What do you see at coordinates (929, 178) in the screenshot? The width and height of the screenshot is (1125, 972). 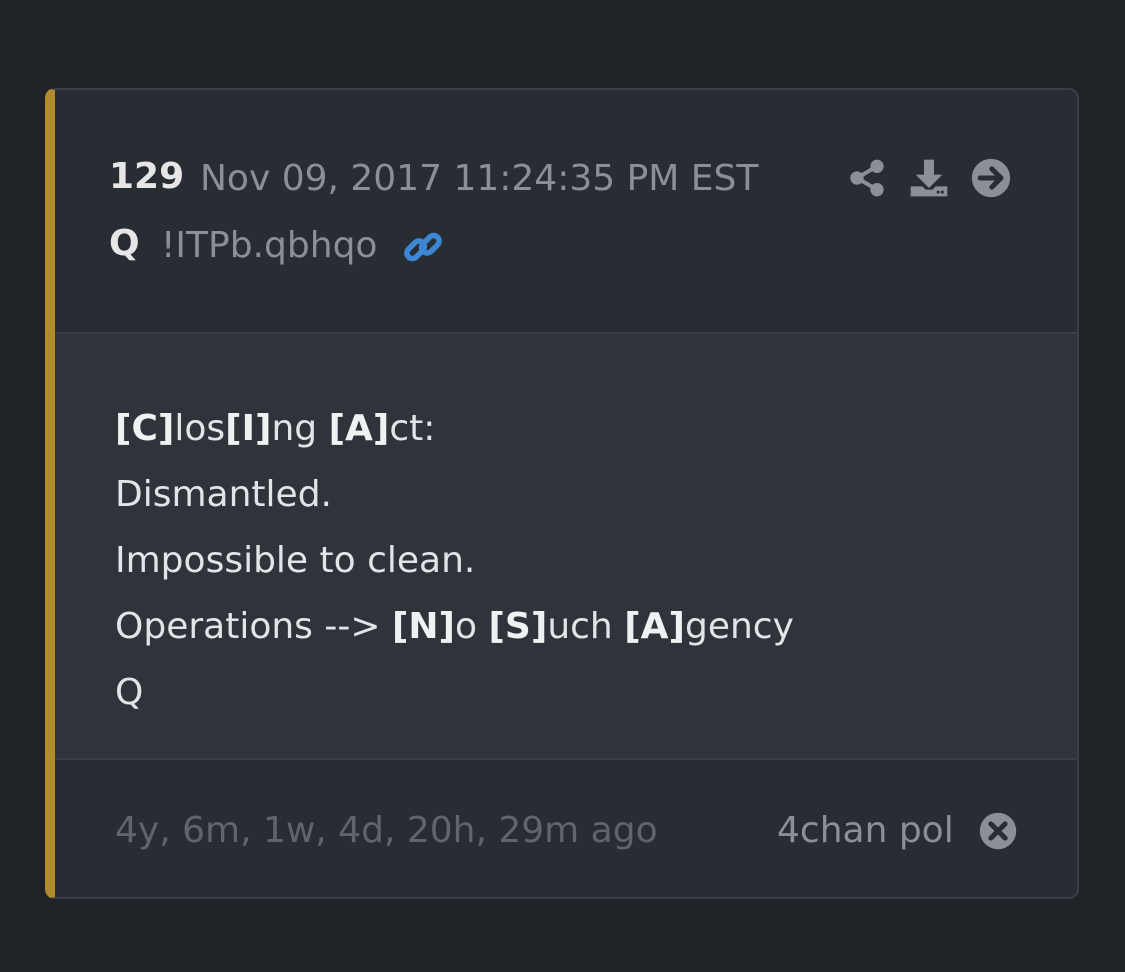 I see `download-icon` at bounding box center [929, 178].